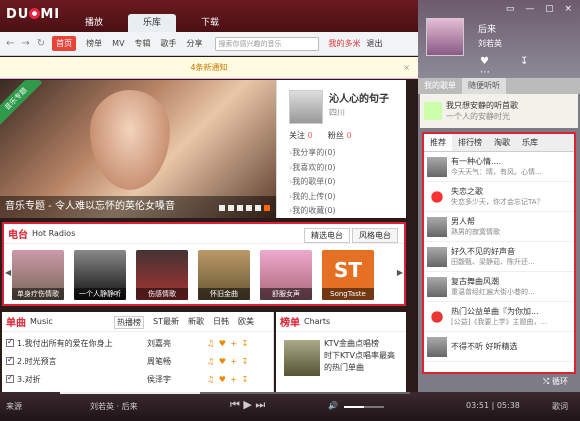 Image resolution: width=580 pixels, height=421 pixels. I want to click on song-artist: 刘嘉亮, so click(177, 343).